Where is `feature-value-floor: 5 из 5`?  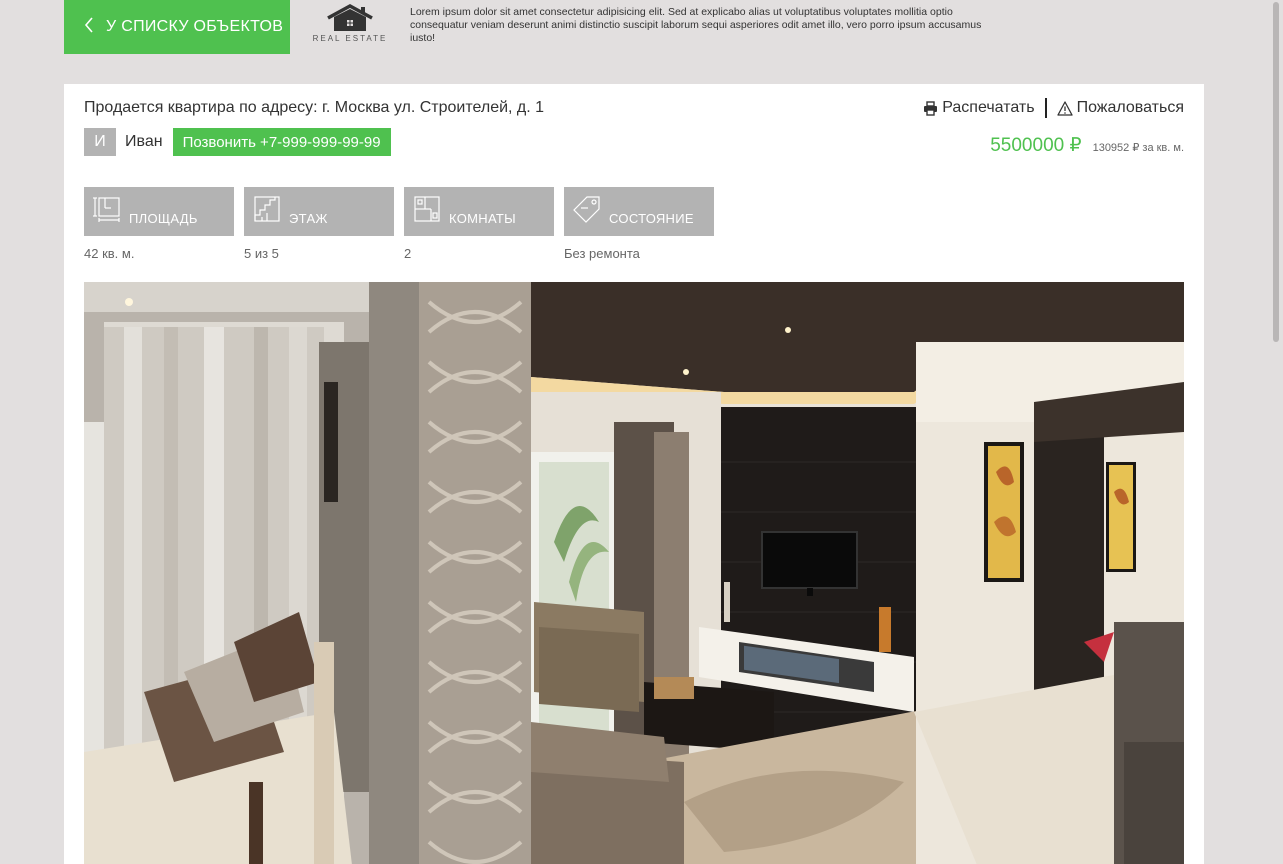
feature-value-floor: 5 из 5 is located at coordinates (261, 253).